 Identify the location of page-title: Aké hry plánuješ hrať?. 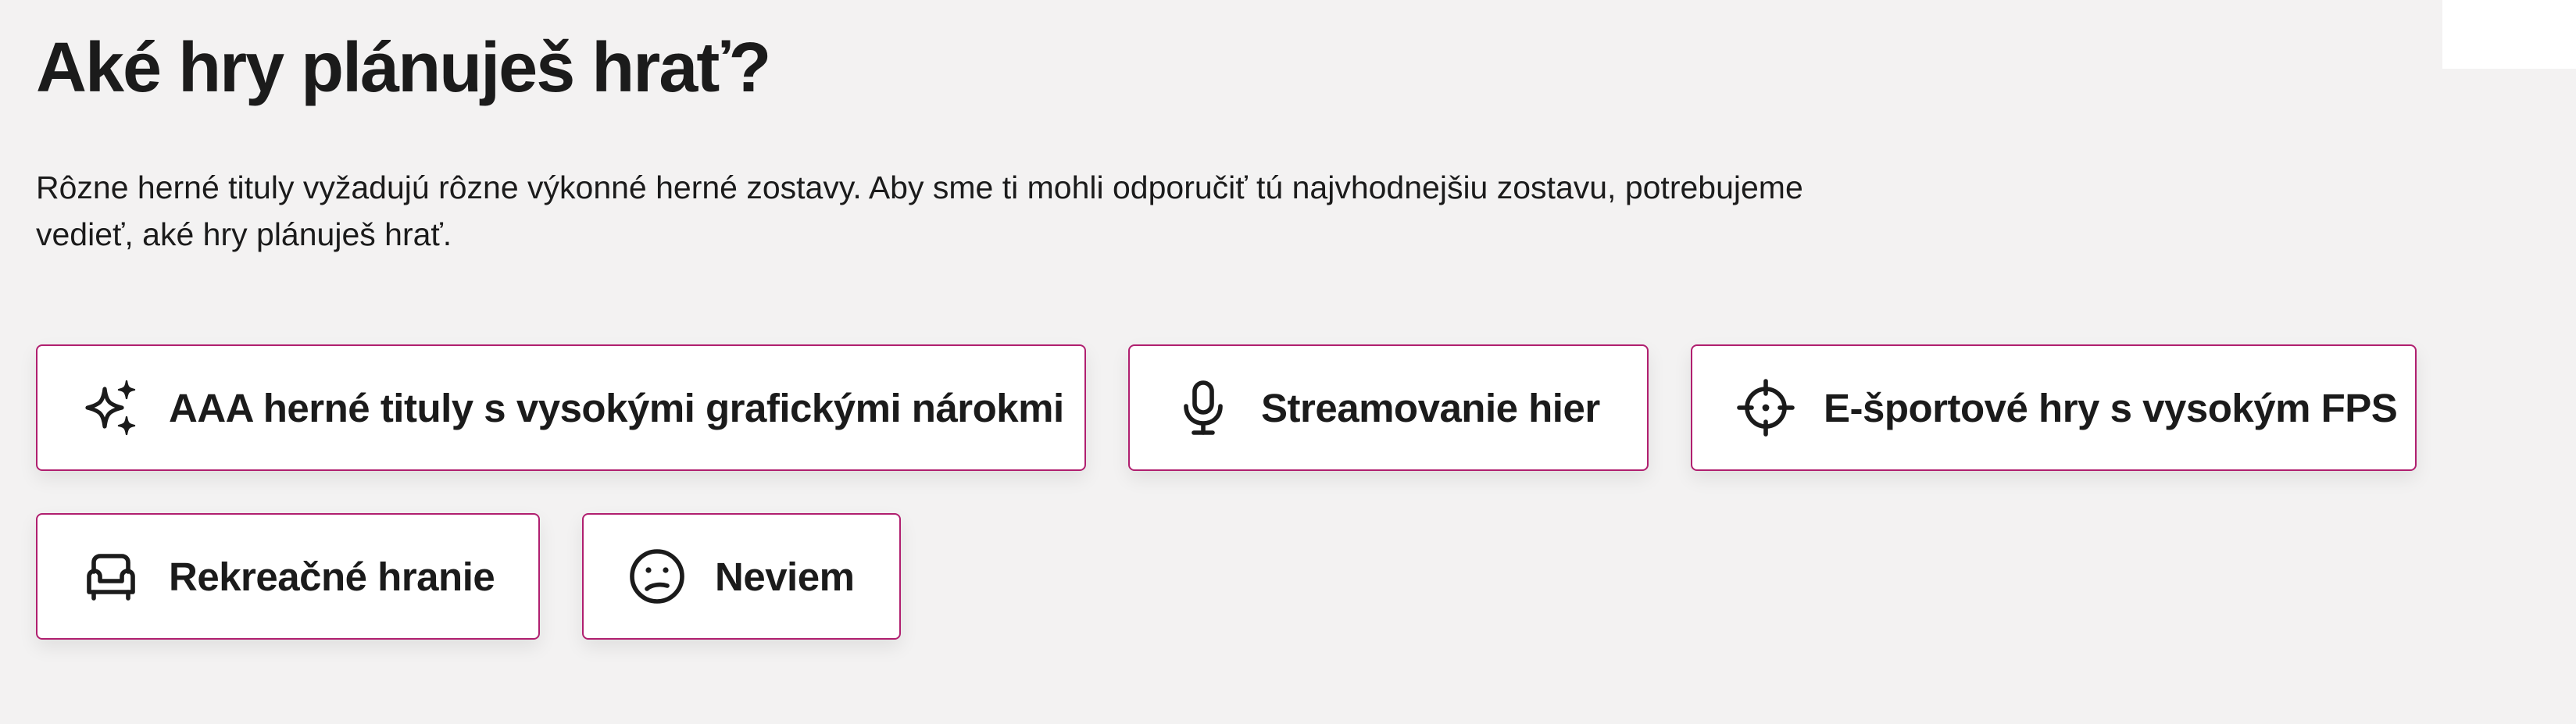
(404, 68).